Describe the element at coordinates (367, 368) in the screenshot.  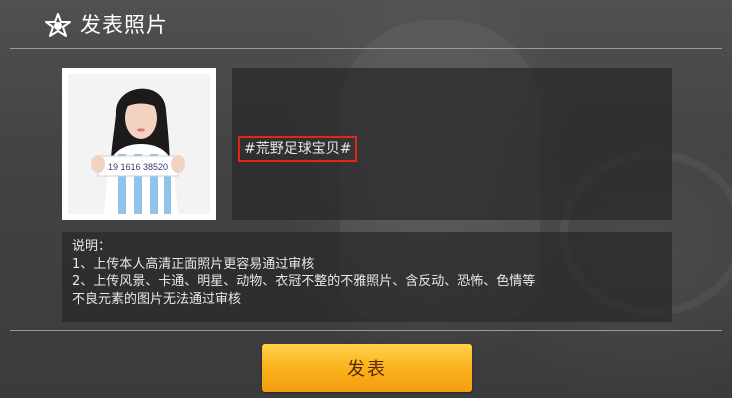
I see `submit-button: 发表` at that location.